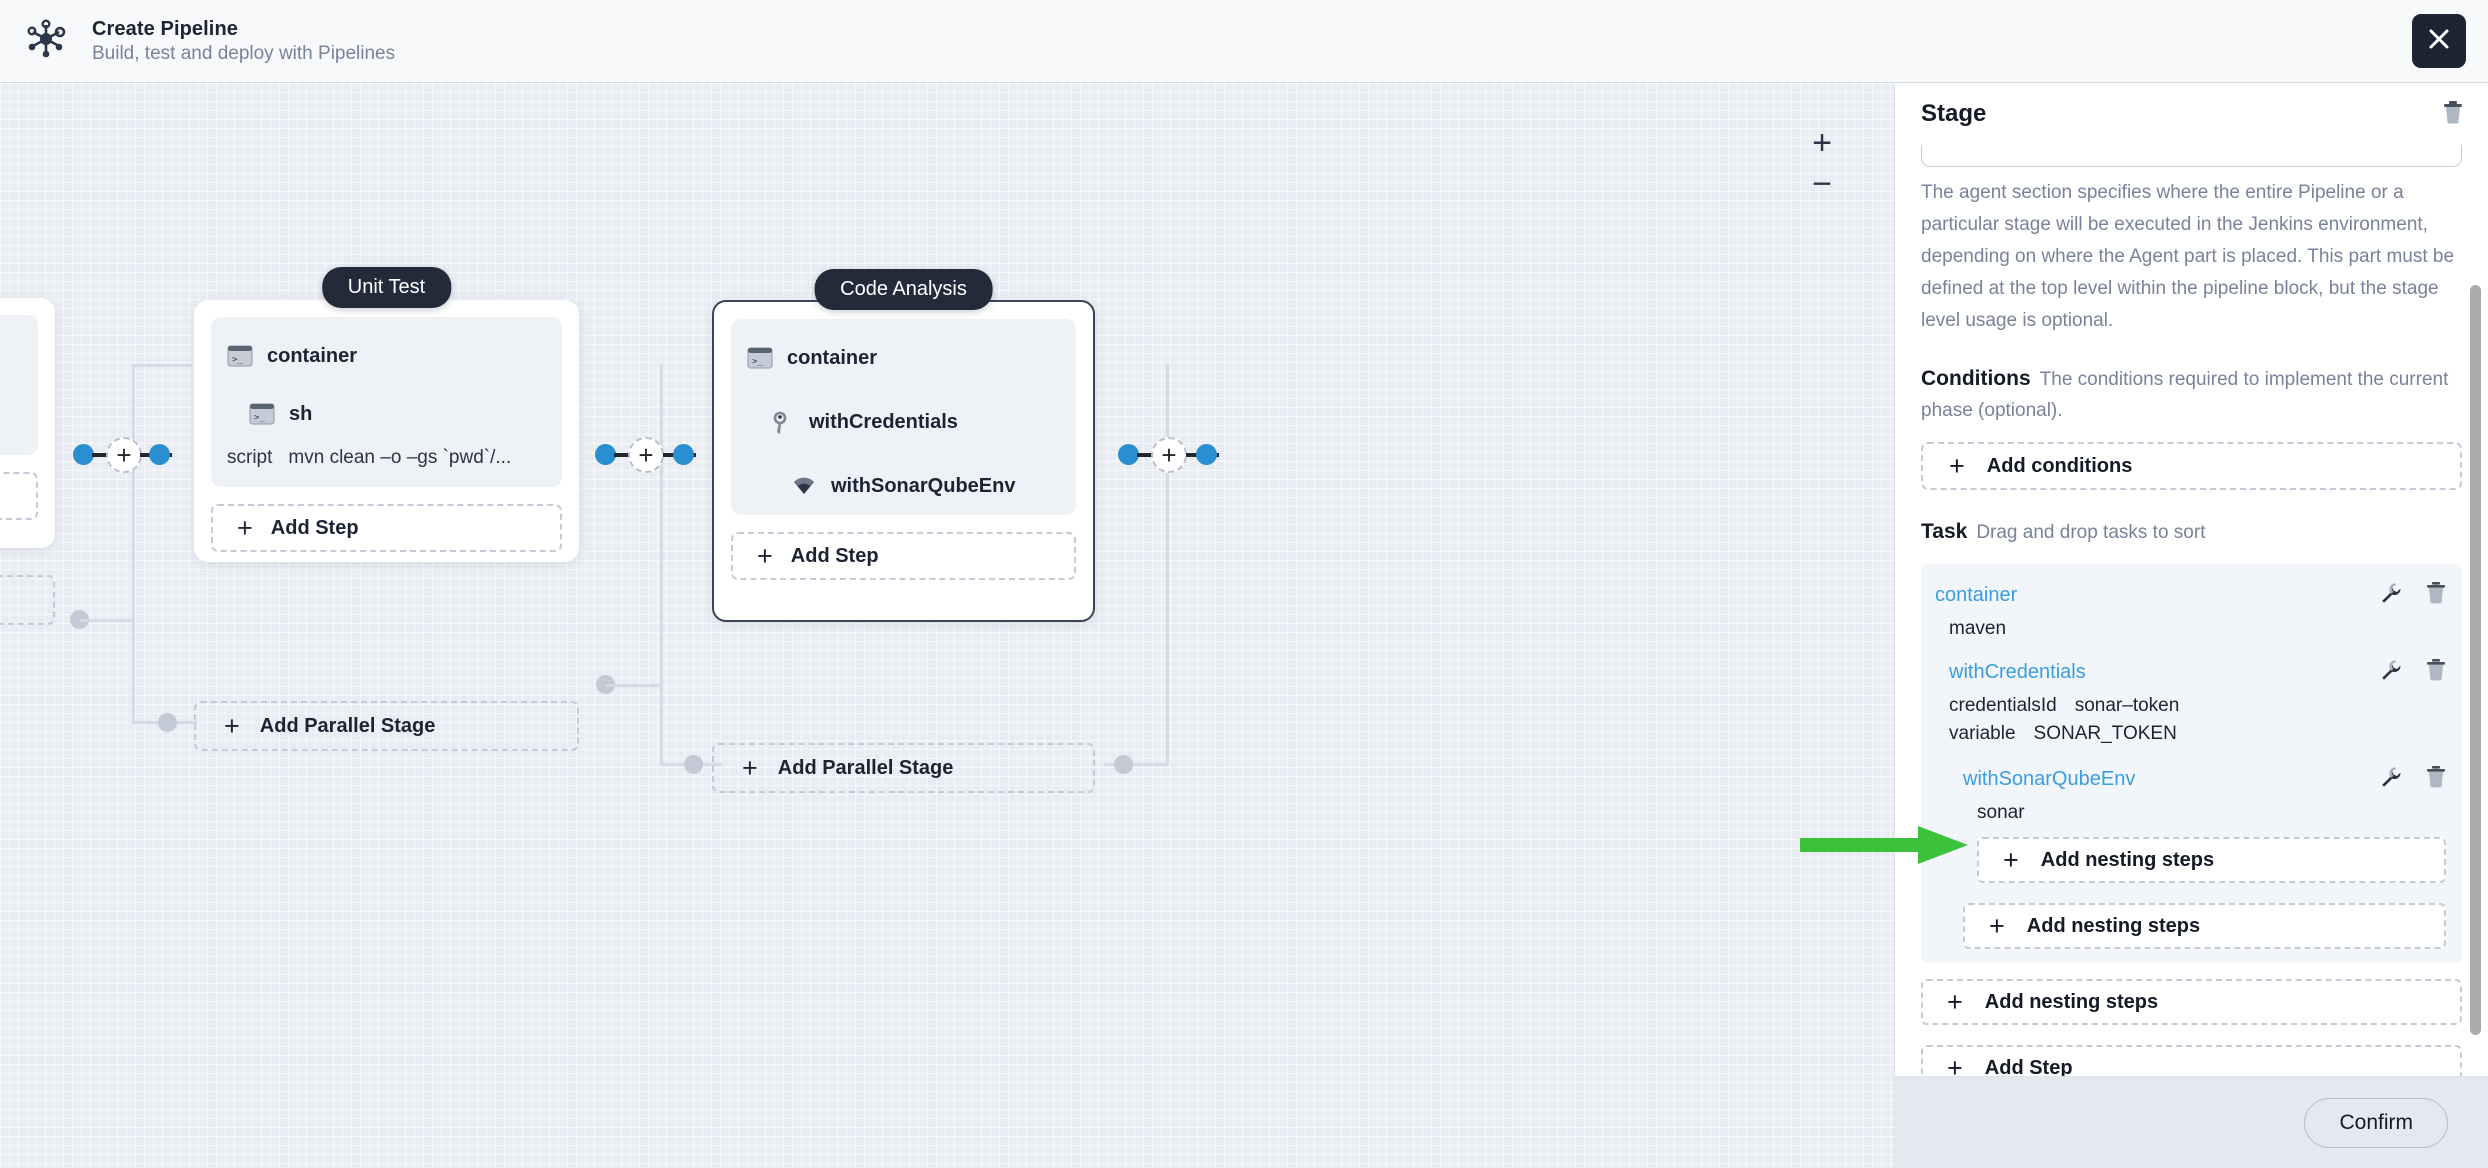 The height and width of the screenshot is (1168, 2488). Describe the element at coordinates (883, 421) in the screenshot. I see `step-label: withCredentials` at that location.